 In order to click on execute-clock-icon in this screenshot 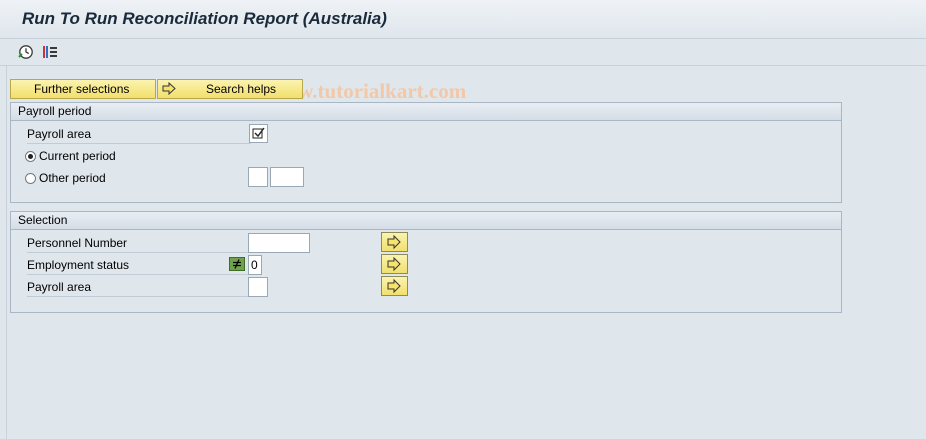, I will do `click(26, 52)`.